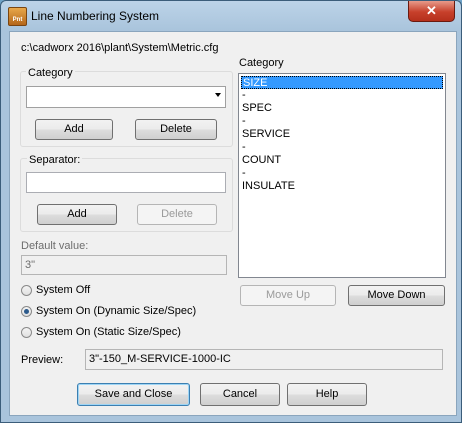  I want to click on list-item: INSULATE, so click(342, 186).